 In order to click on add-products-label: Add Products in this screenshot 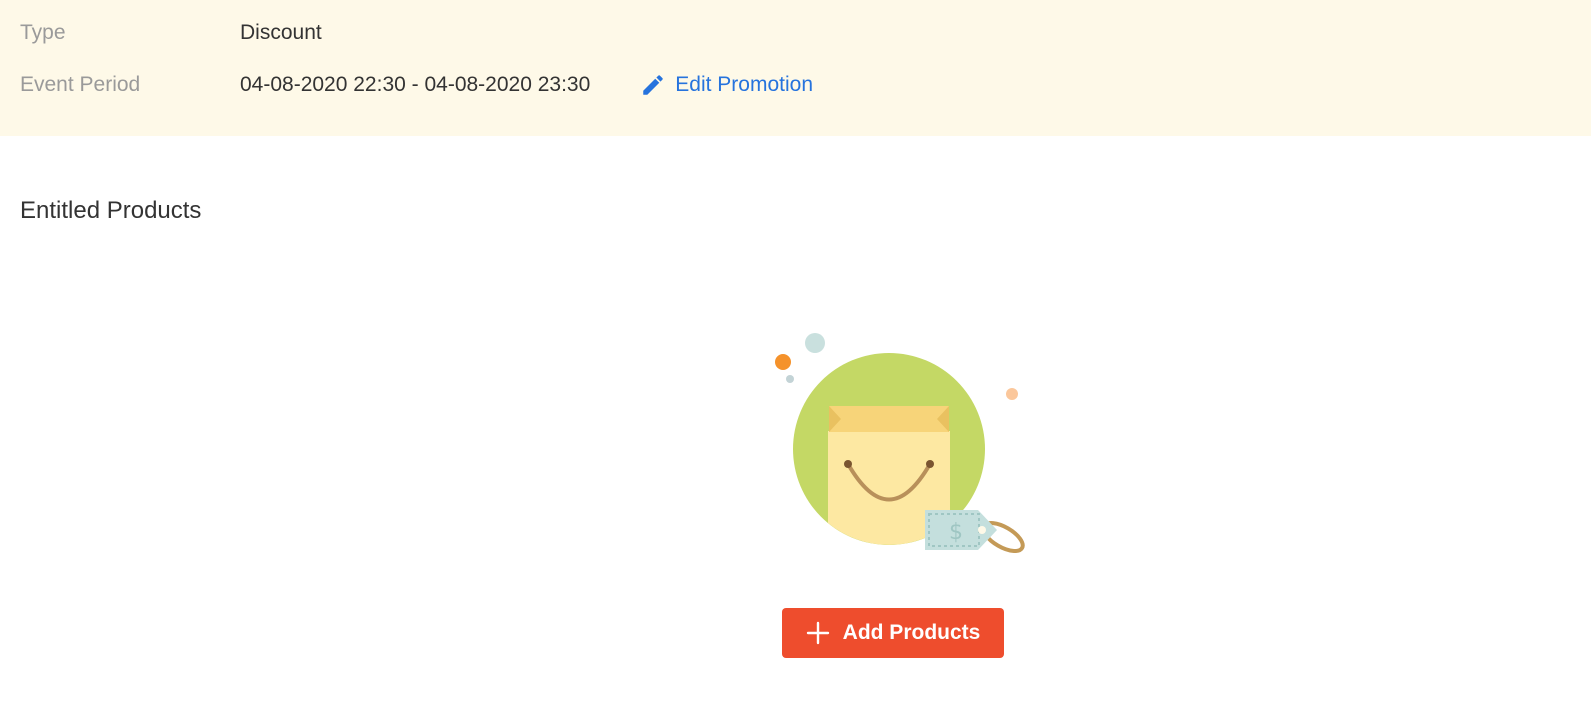, I will do `click(911, 632)`.